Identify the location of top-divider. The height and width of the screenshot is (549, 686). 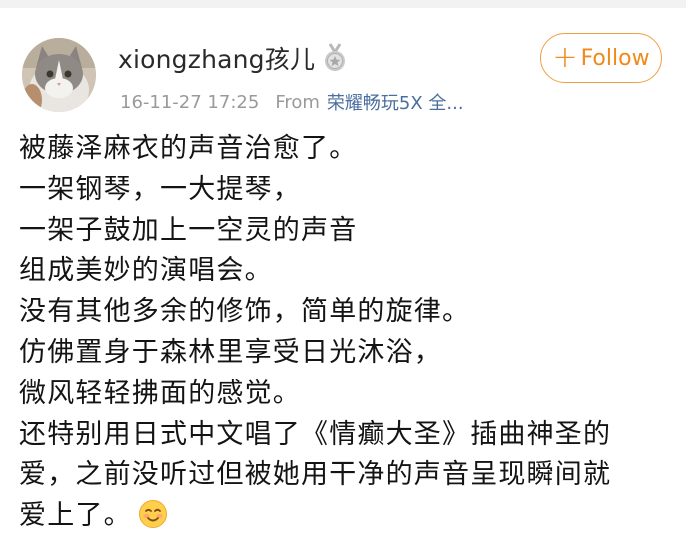
(343, 4).